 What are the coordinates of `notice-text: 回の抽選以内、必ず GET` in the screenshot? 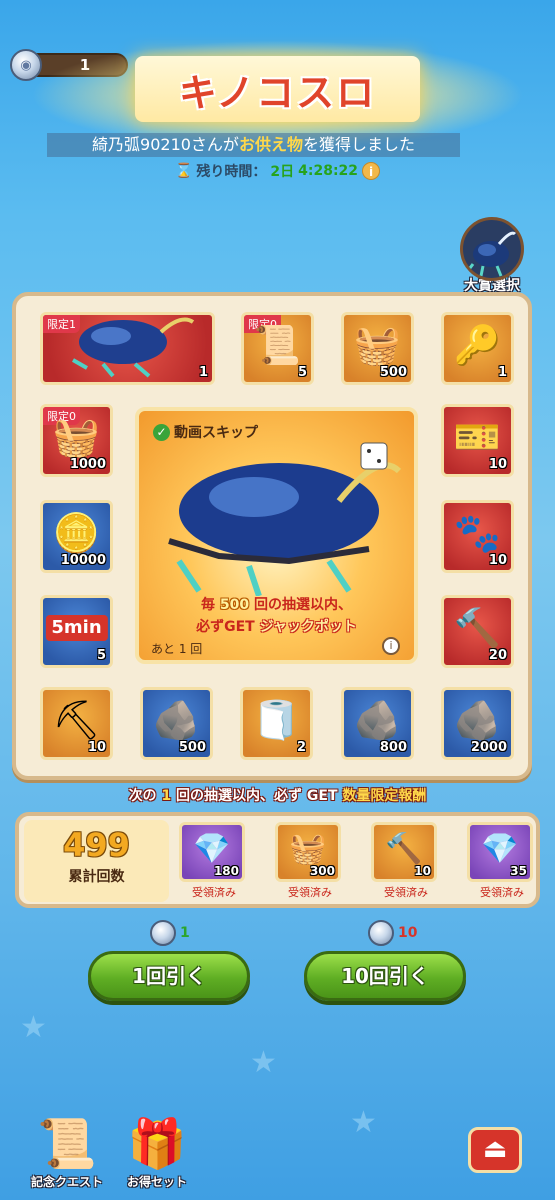 It's located at (257, 796).